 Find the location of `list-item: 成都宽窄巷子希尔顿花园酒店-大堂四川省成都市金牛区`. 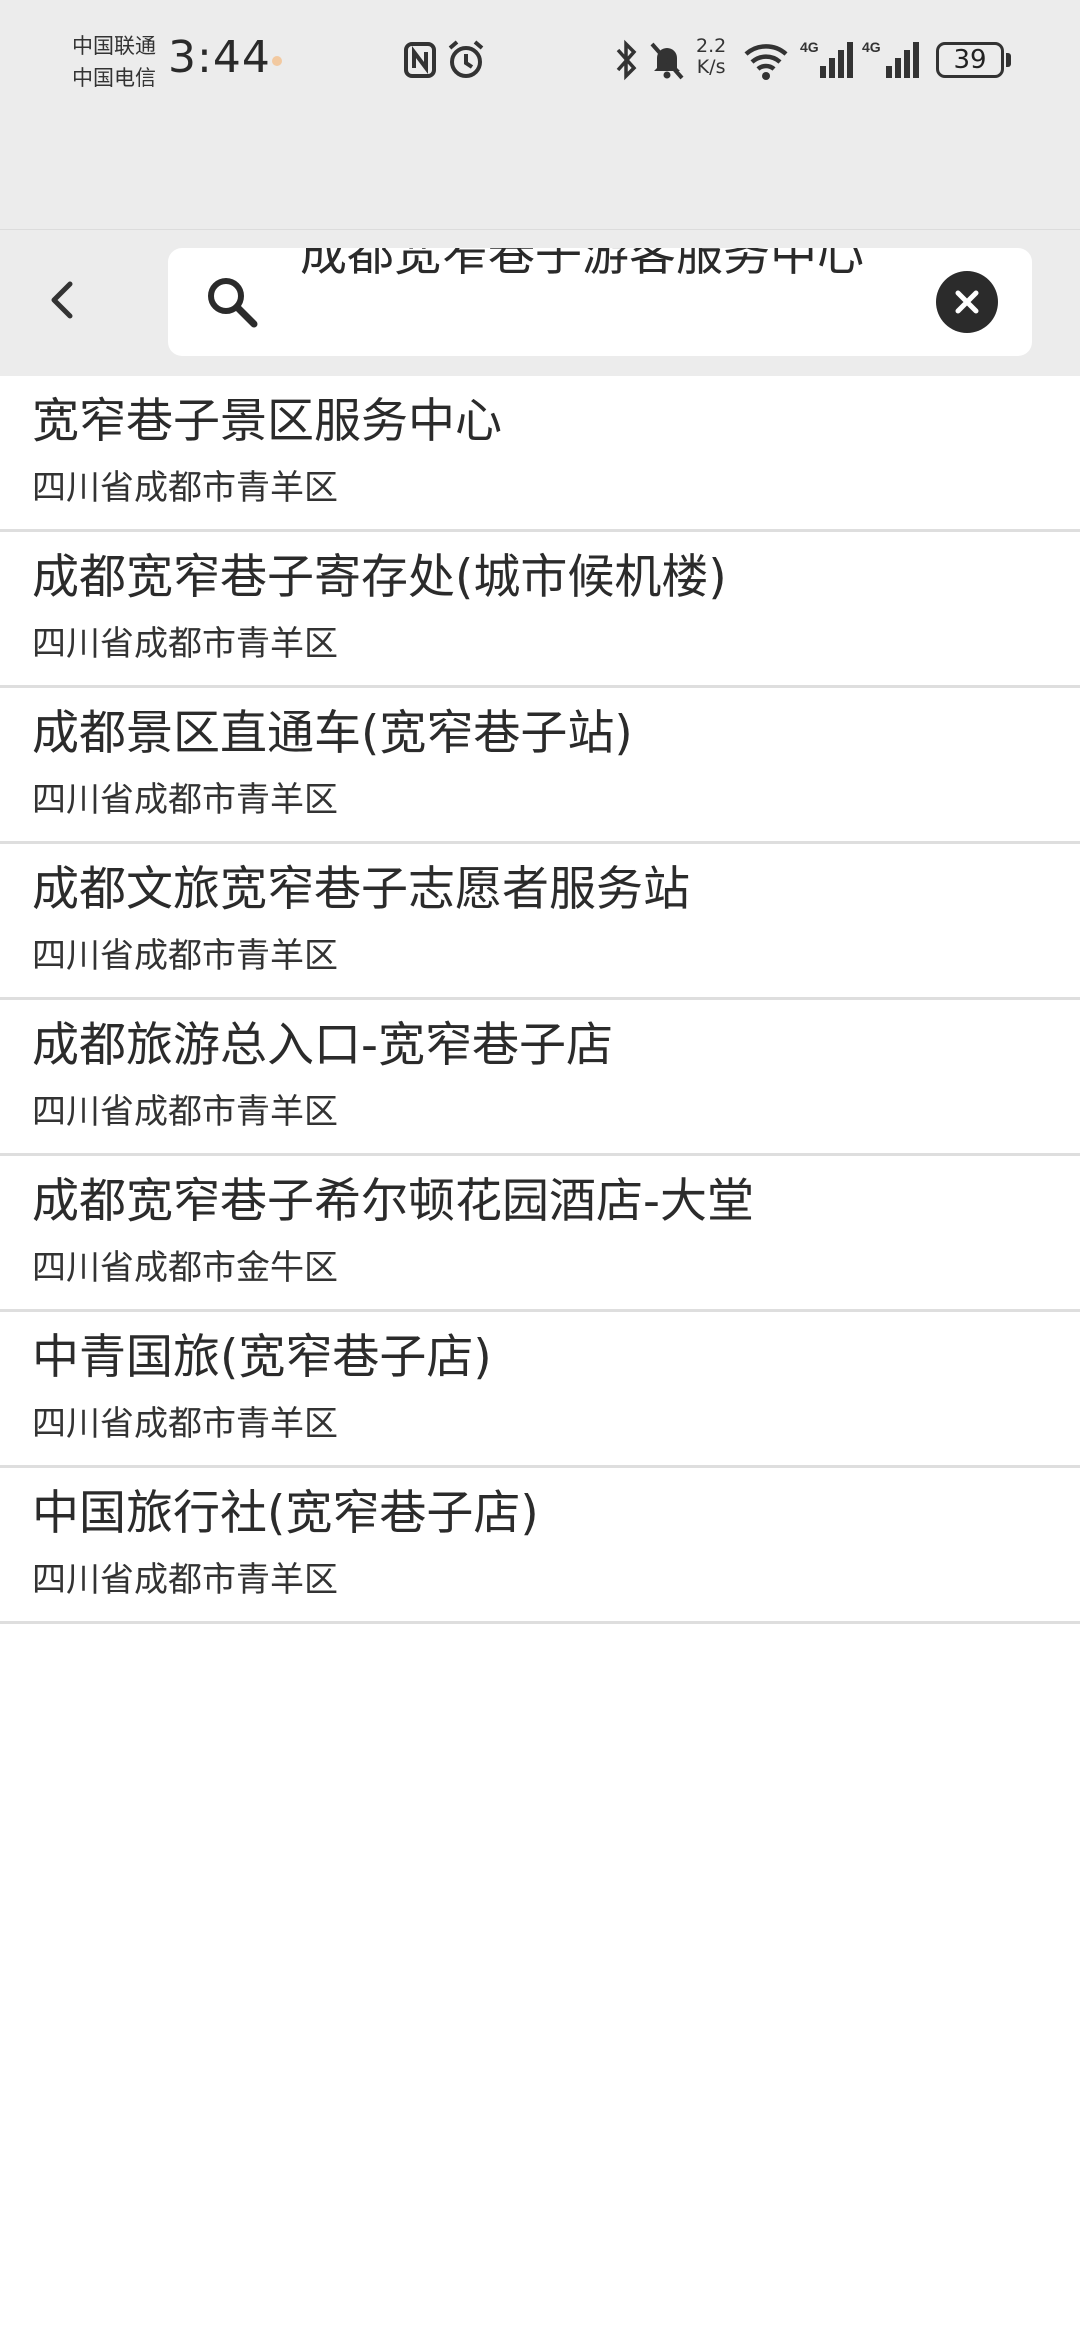

list-item: 成都宽窄巷子希尔顿花园酒店-大堂四川省成都市金牛区 is located at coordinates (540, 1234).